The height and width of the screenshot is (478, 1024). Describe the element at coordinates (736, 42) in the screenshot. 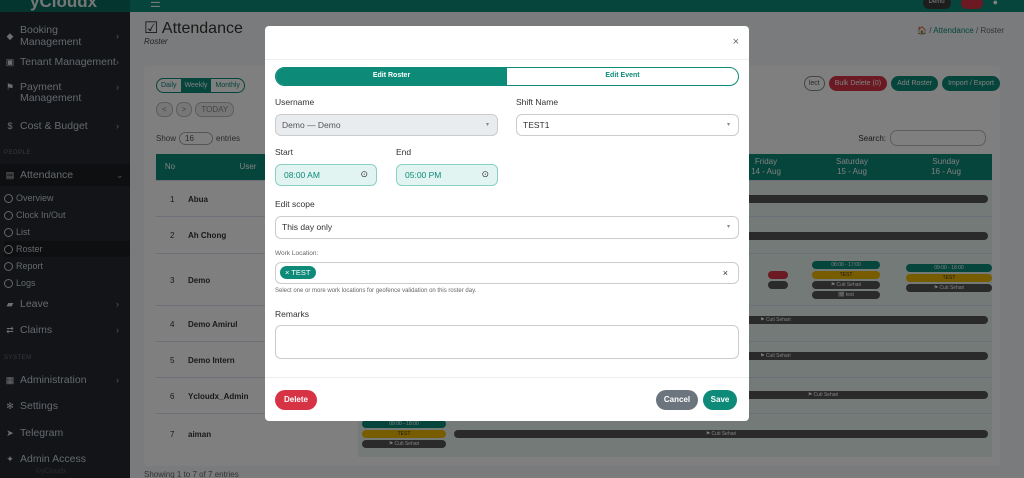

I see `close-icon: ×` at that location.